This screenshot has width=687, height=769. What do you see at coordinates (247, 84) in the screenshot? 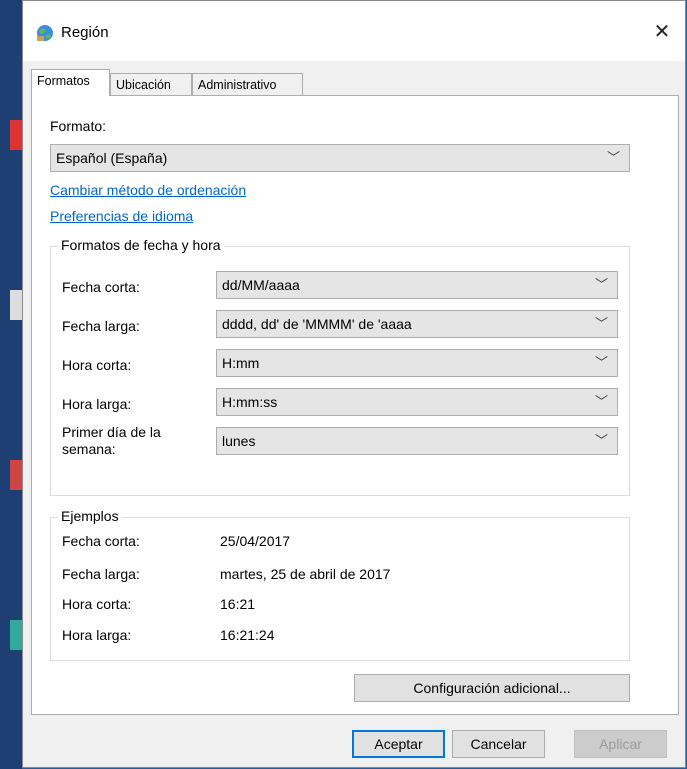
I see `tab-administrativo: Administrativo` at bounding box center [247, 84].